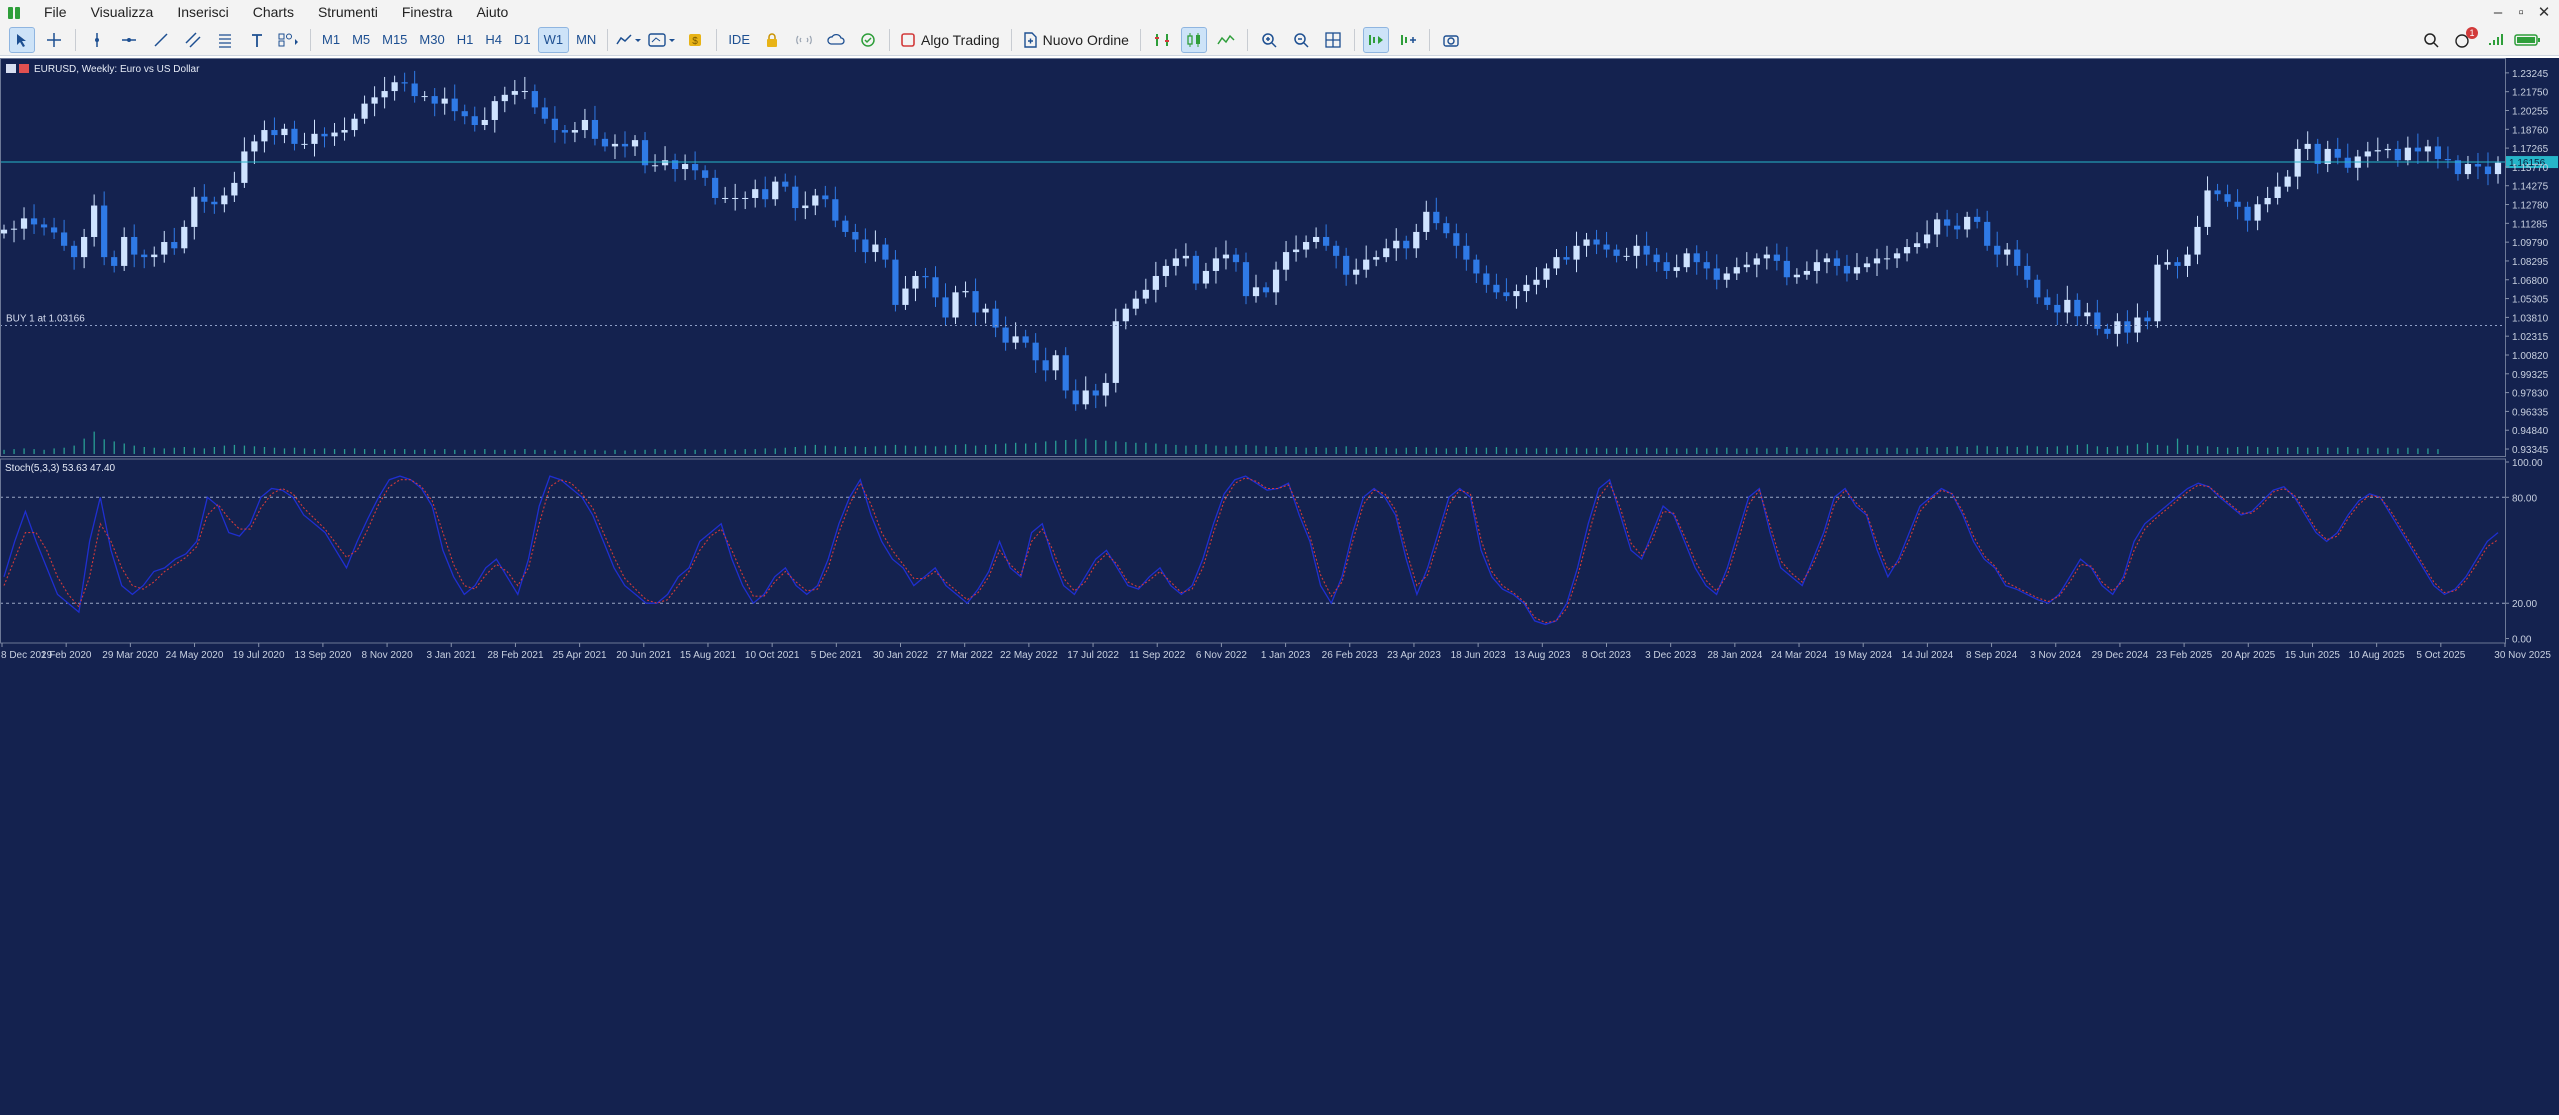  What do you see at coordinates (965, 655) in the screenshot?
I see `date-axis-label: 27 Mar 2022` at bounding box center [965, 655].